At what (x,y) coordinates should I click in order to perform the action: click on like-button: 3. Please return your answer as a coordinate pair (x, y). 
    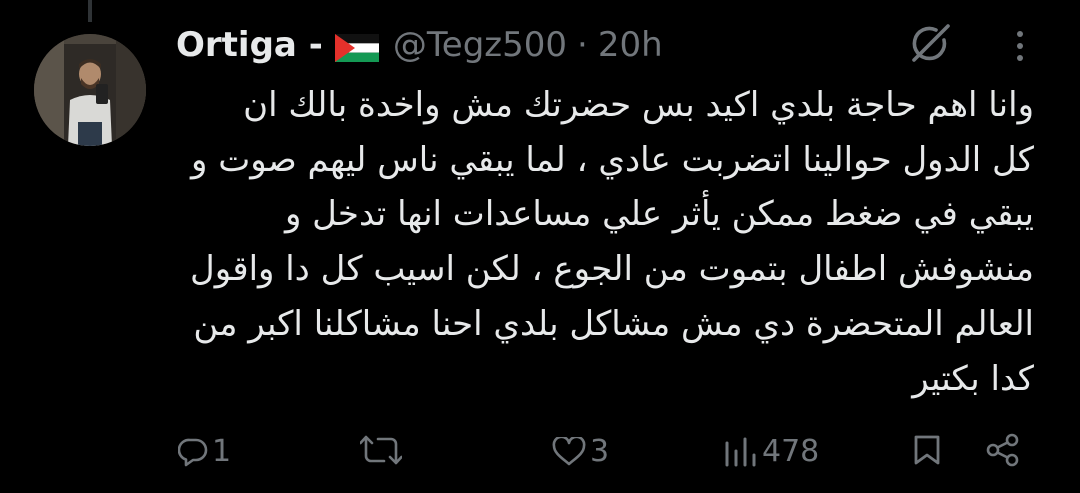
    Looking at the image, I should click on (580, 451).